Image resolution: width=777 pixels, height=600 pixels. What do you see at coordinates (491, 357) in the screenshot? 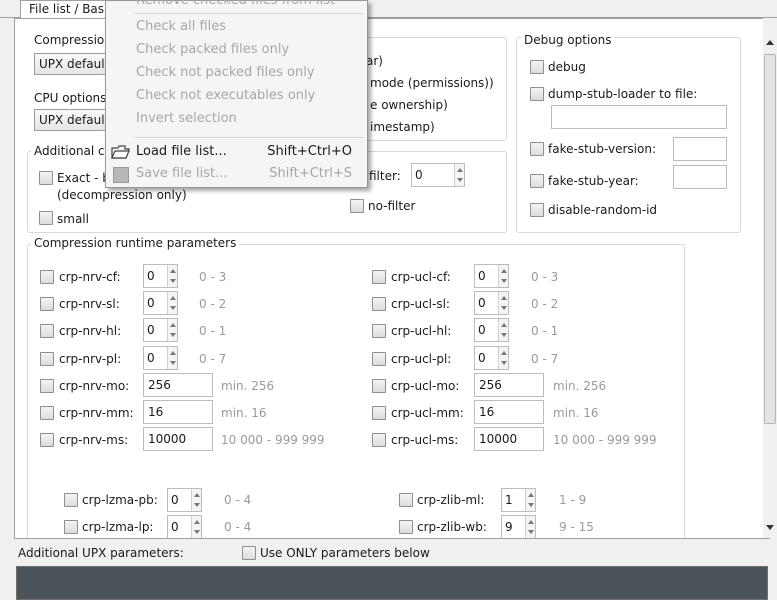
I see `right-spinbox-3: 0` at bounding box center [491, 357].